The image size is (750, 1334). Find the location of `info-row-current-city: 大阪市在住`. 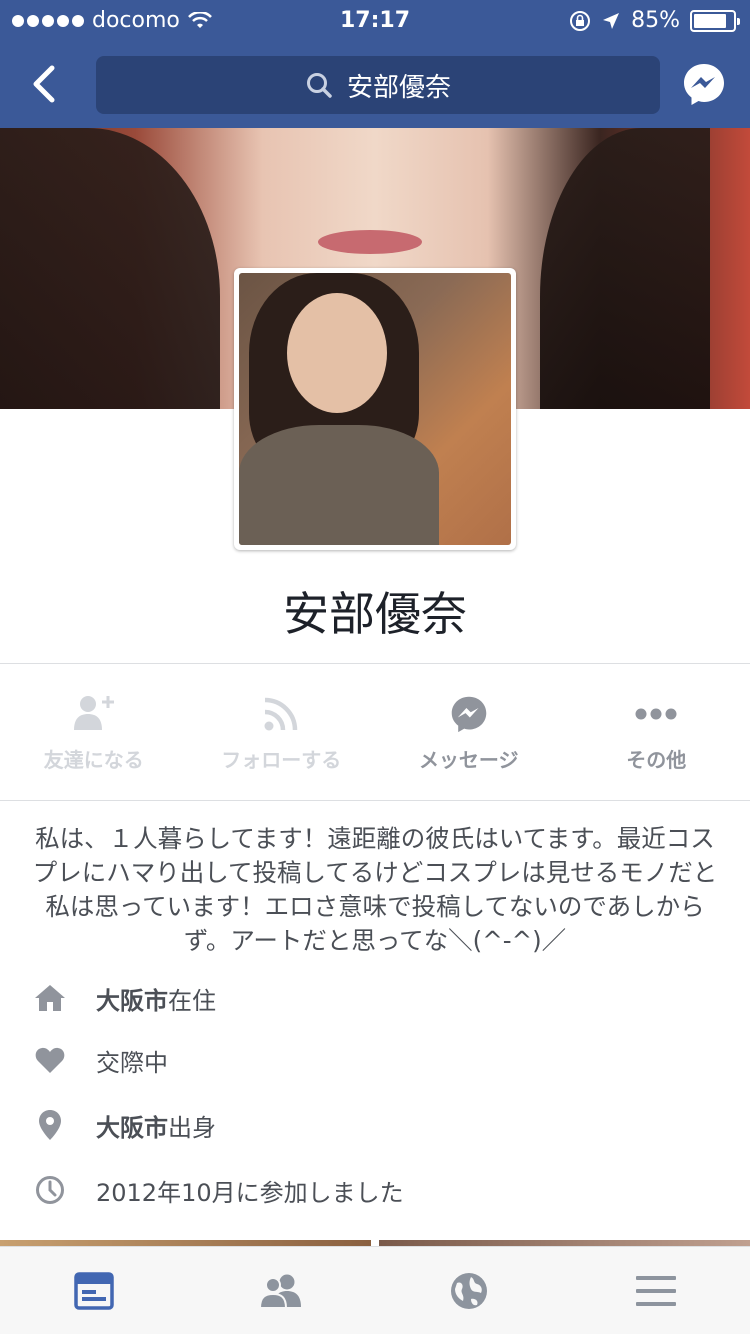

info-row-current-city: 大阪市在住 is located at coordinates (375, 998).